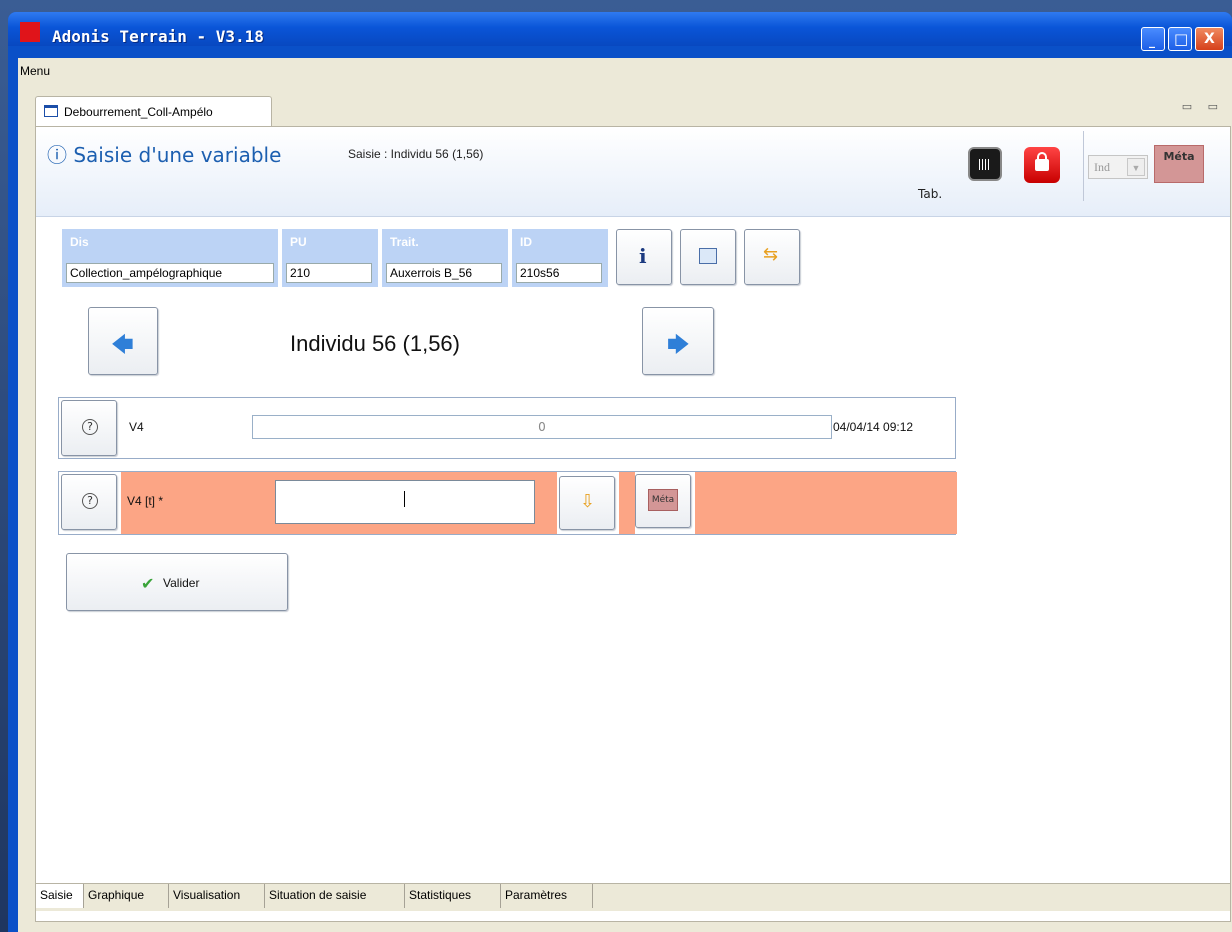 Image resolution: width=1232 pixels, height=932 pixels. What do you see at coordinates (625, 69) in the screenshot?
I see `menu-bar: Menu` at bounding box center [625, 69].